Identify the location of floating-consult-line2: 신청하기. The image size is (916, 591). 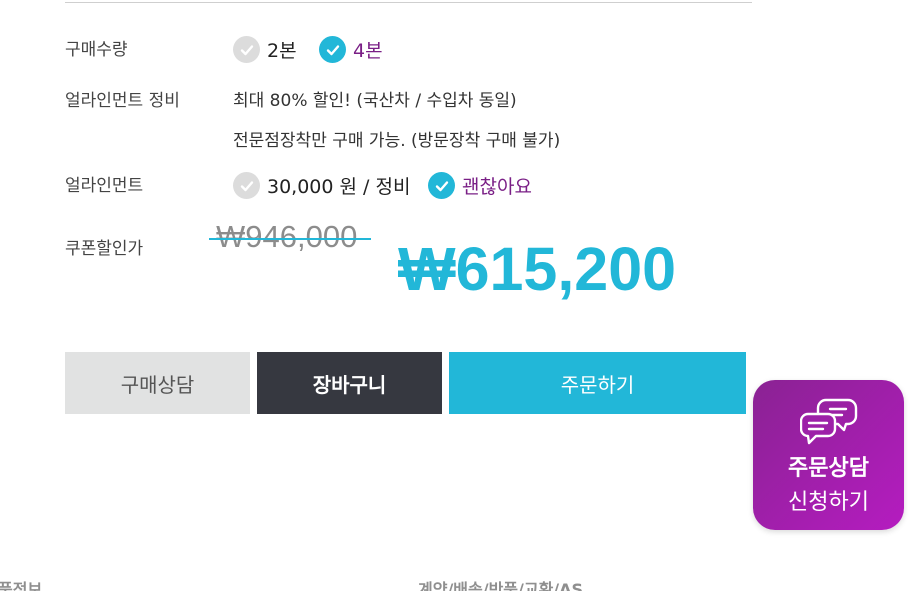
(828, 502).